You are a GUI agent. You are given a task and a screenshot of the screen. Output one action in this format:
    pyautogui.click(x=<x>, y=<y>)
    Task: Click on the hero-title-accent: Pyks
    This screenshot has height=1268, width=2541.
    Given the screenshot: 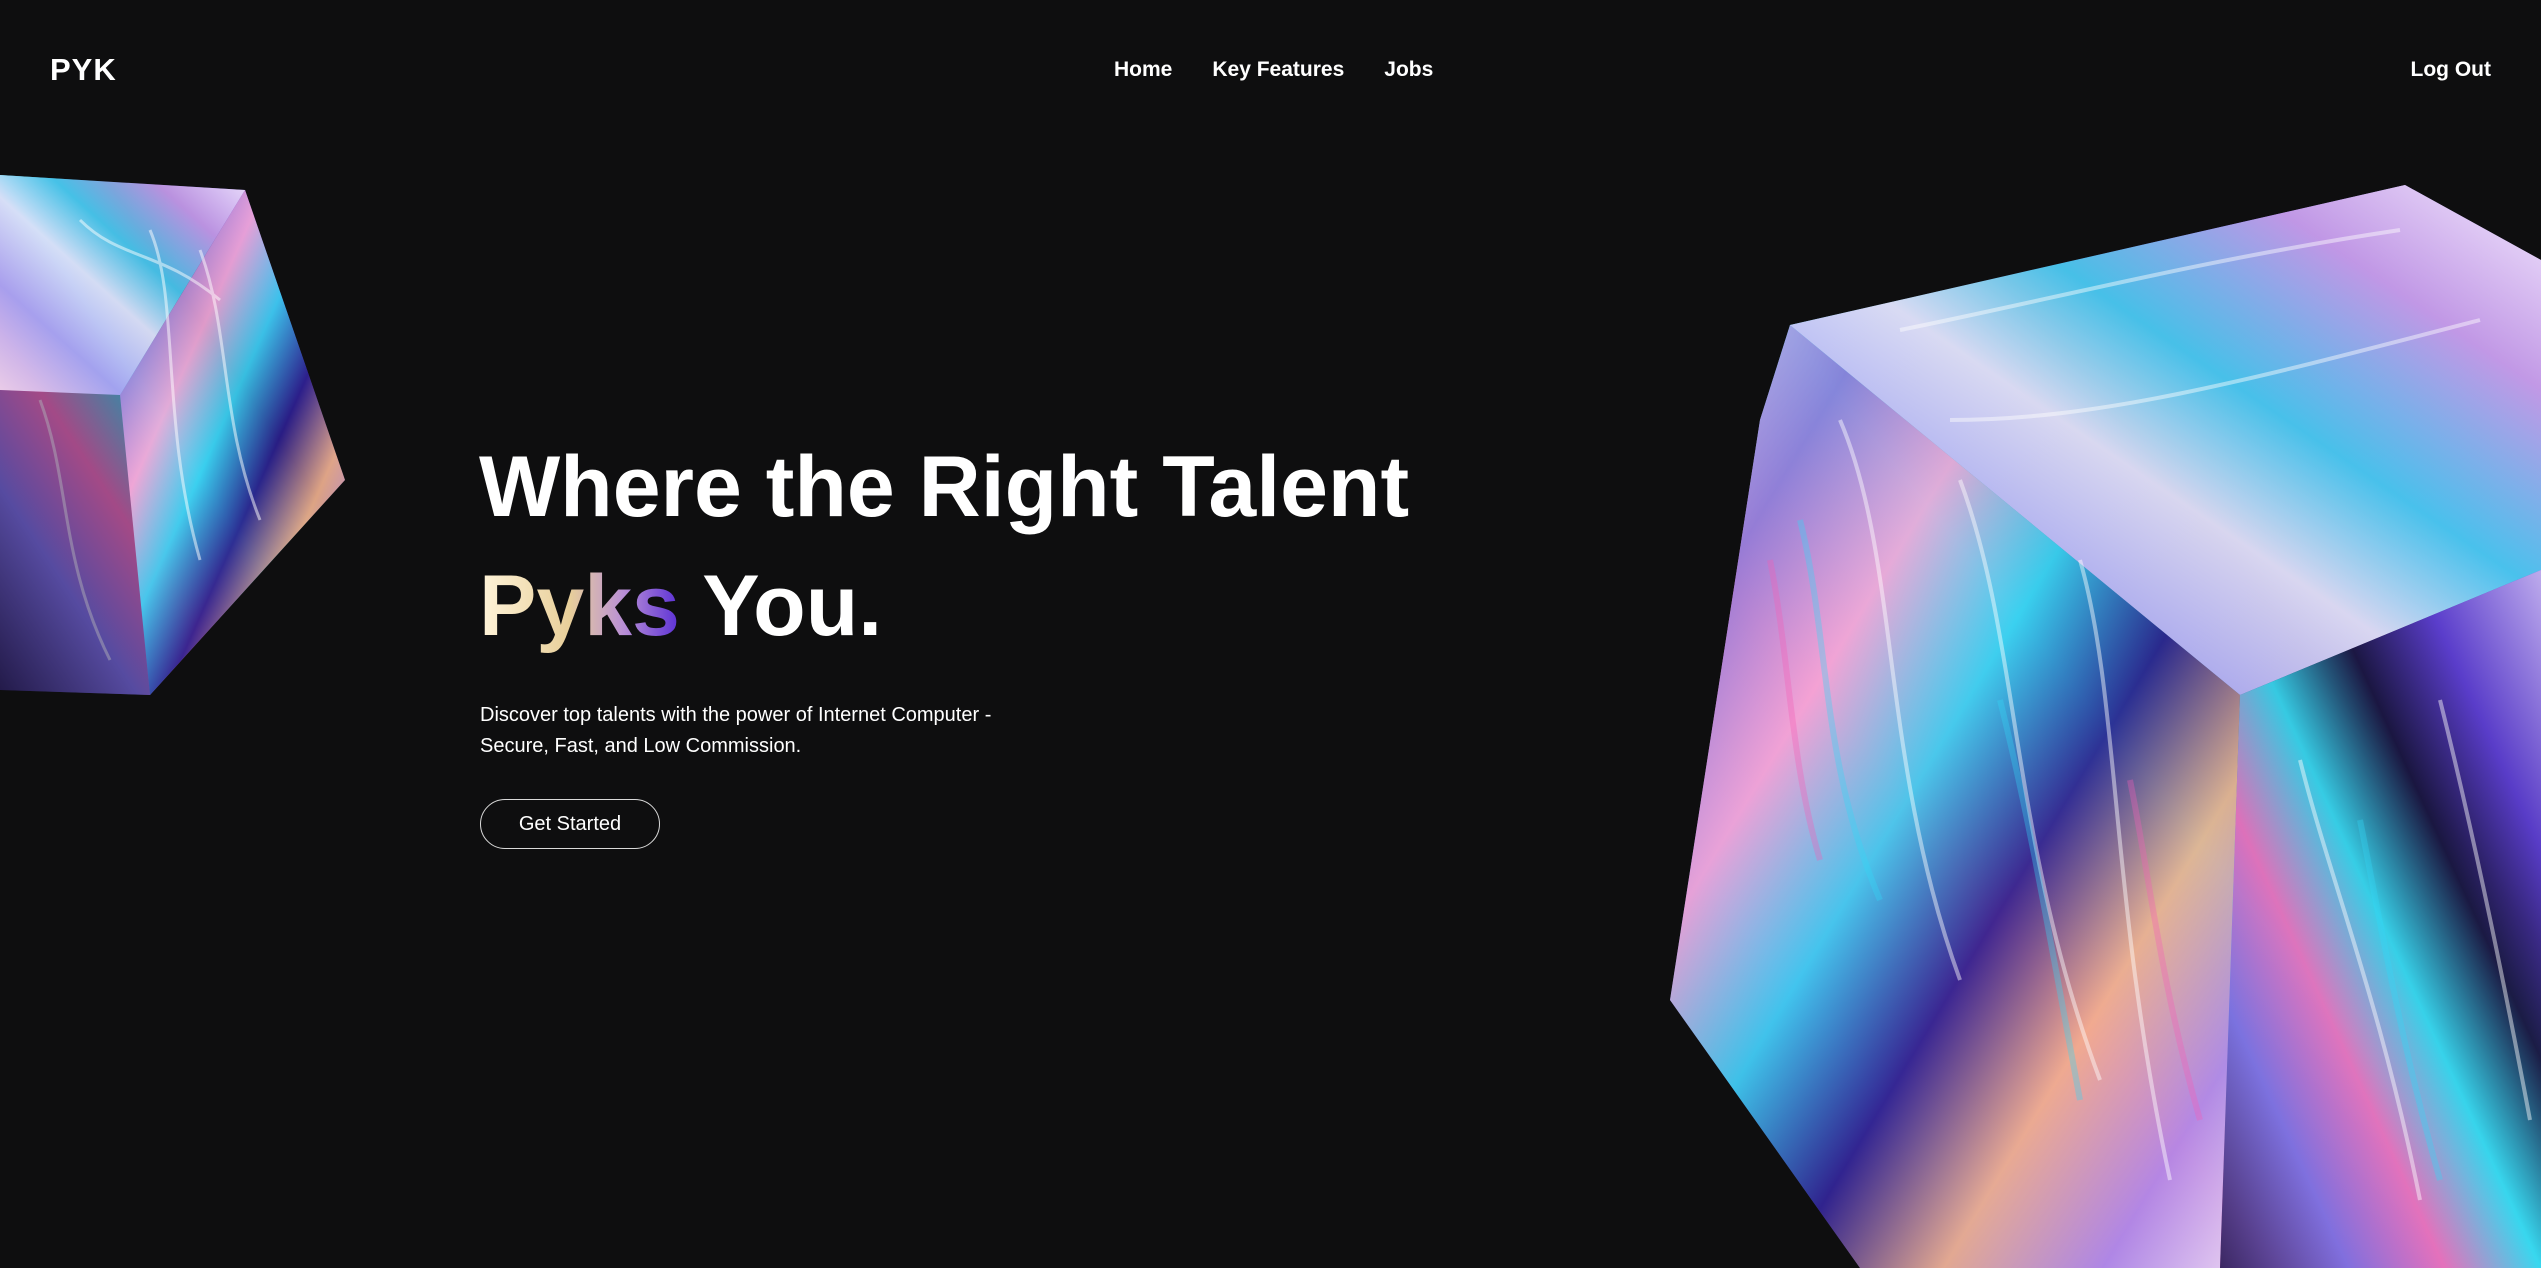 What is the action you would take?
    pyautogui.click(x=579, y=606)
    